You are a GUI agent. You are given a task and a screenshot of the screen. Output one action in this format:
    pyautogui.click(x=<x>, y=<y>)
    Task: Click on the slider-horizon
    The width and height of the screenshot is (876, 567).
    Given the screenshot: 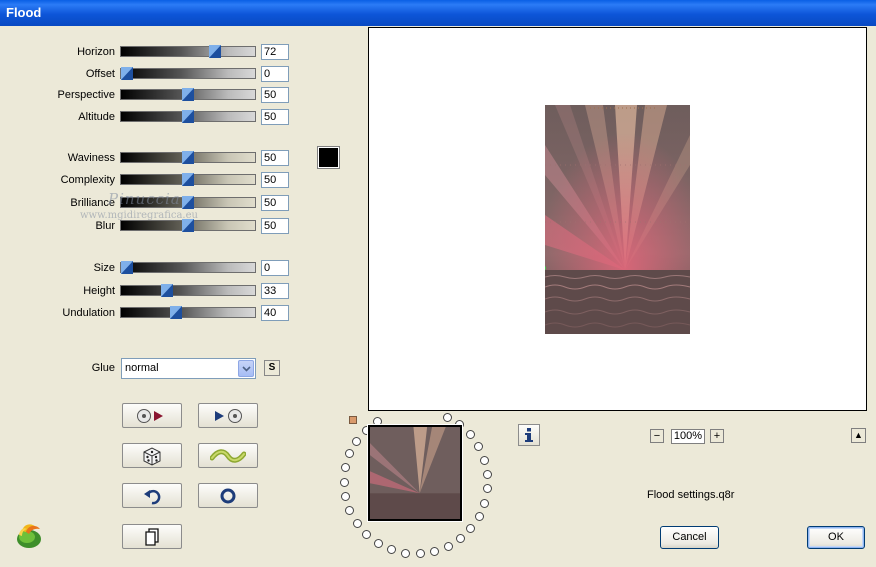 What is the action you would take?
    pyautogui.click(x=188, y=51)
    